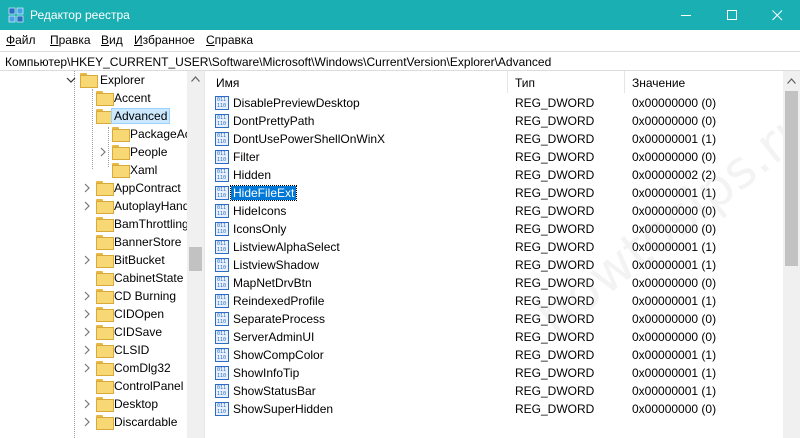  What do you see at coordinates (496, 409) in the screenshot?
I see `table-row: ShowSuperHidden REG_DWORD 0x00000000 (0)` at bounding box center [496, 409].